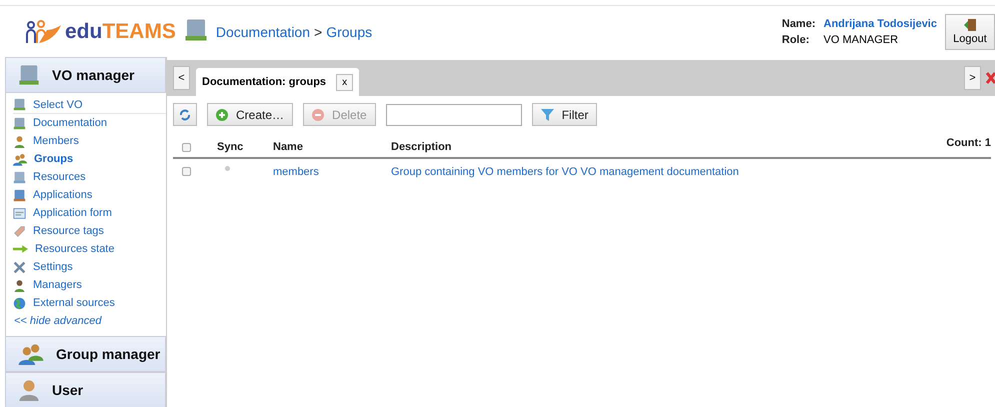 The width and height of the screenshot is (995, 407). What do you see at coordinates (296, 172) in the screenshot?
I see `group-name-link: members` at bounding box center [296, 172].